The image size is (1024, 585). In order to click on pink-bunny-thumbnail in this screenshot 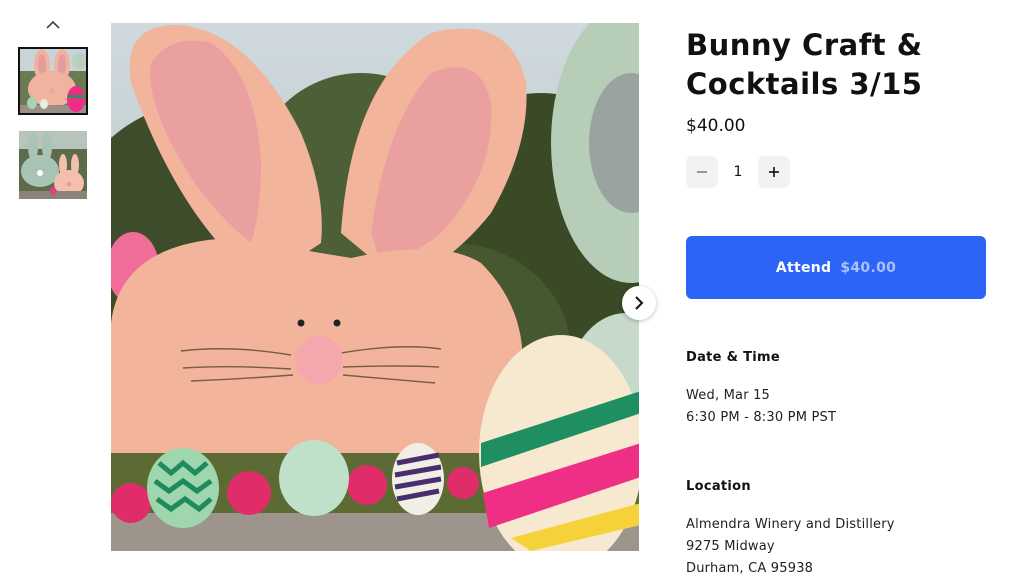, I will do `click(53, 81)`.